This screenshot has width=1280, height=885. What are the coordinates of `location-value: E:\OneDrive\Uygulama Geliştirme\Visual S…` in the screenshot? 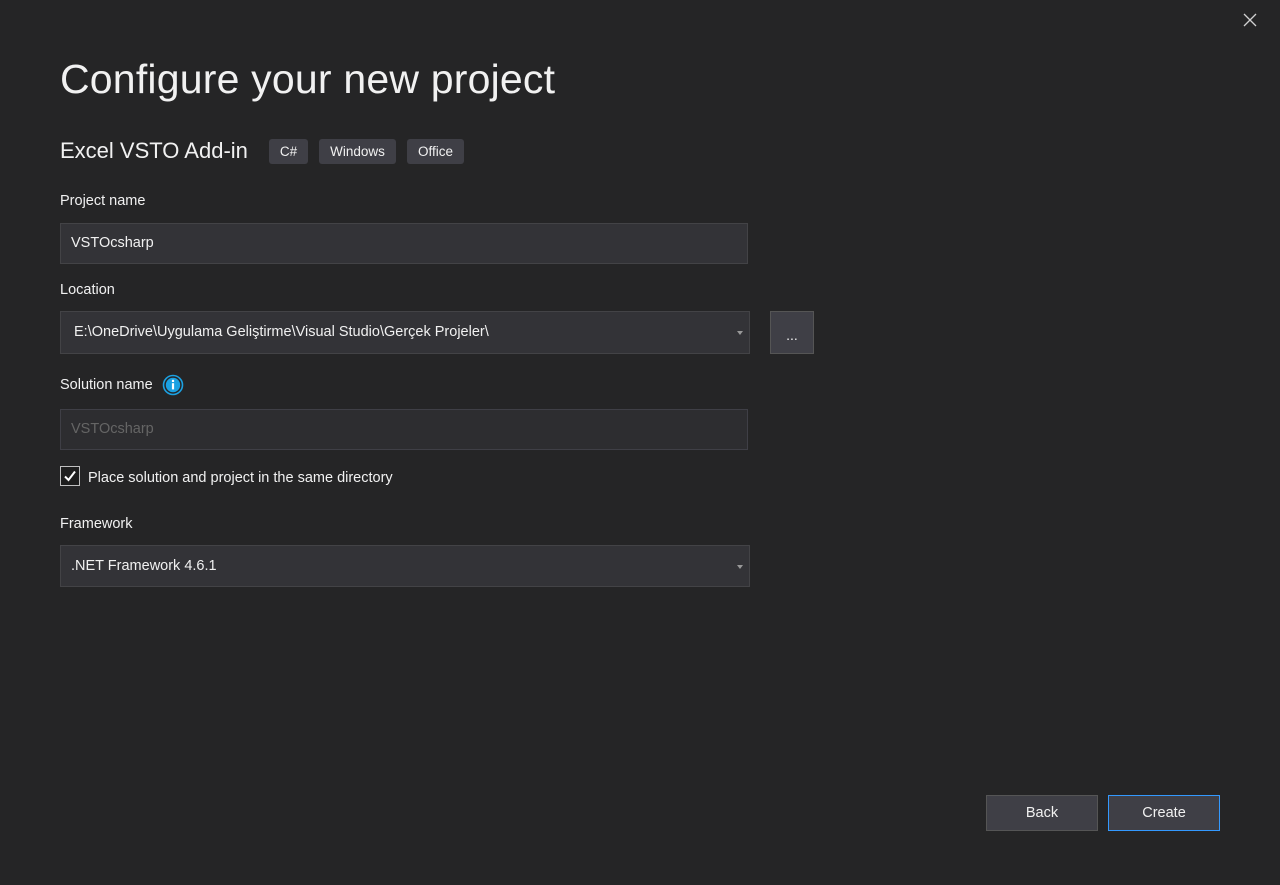 It's located at (281, 332).